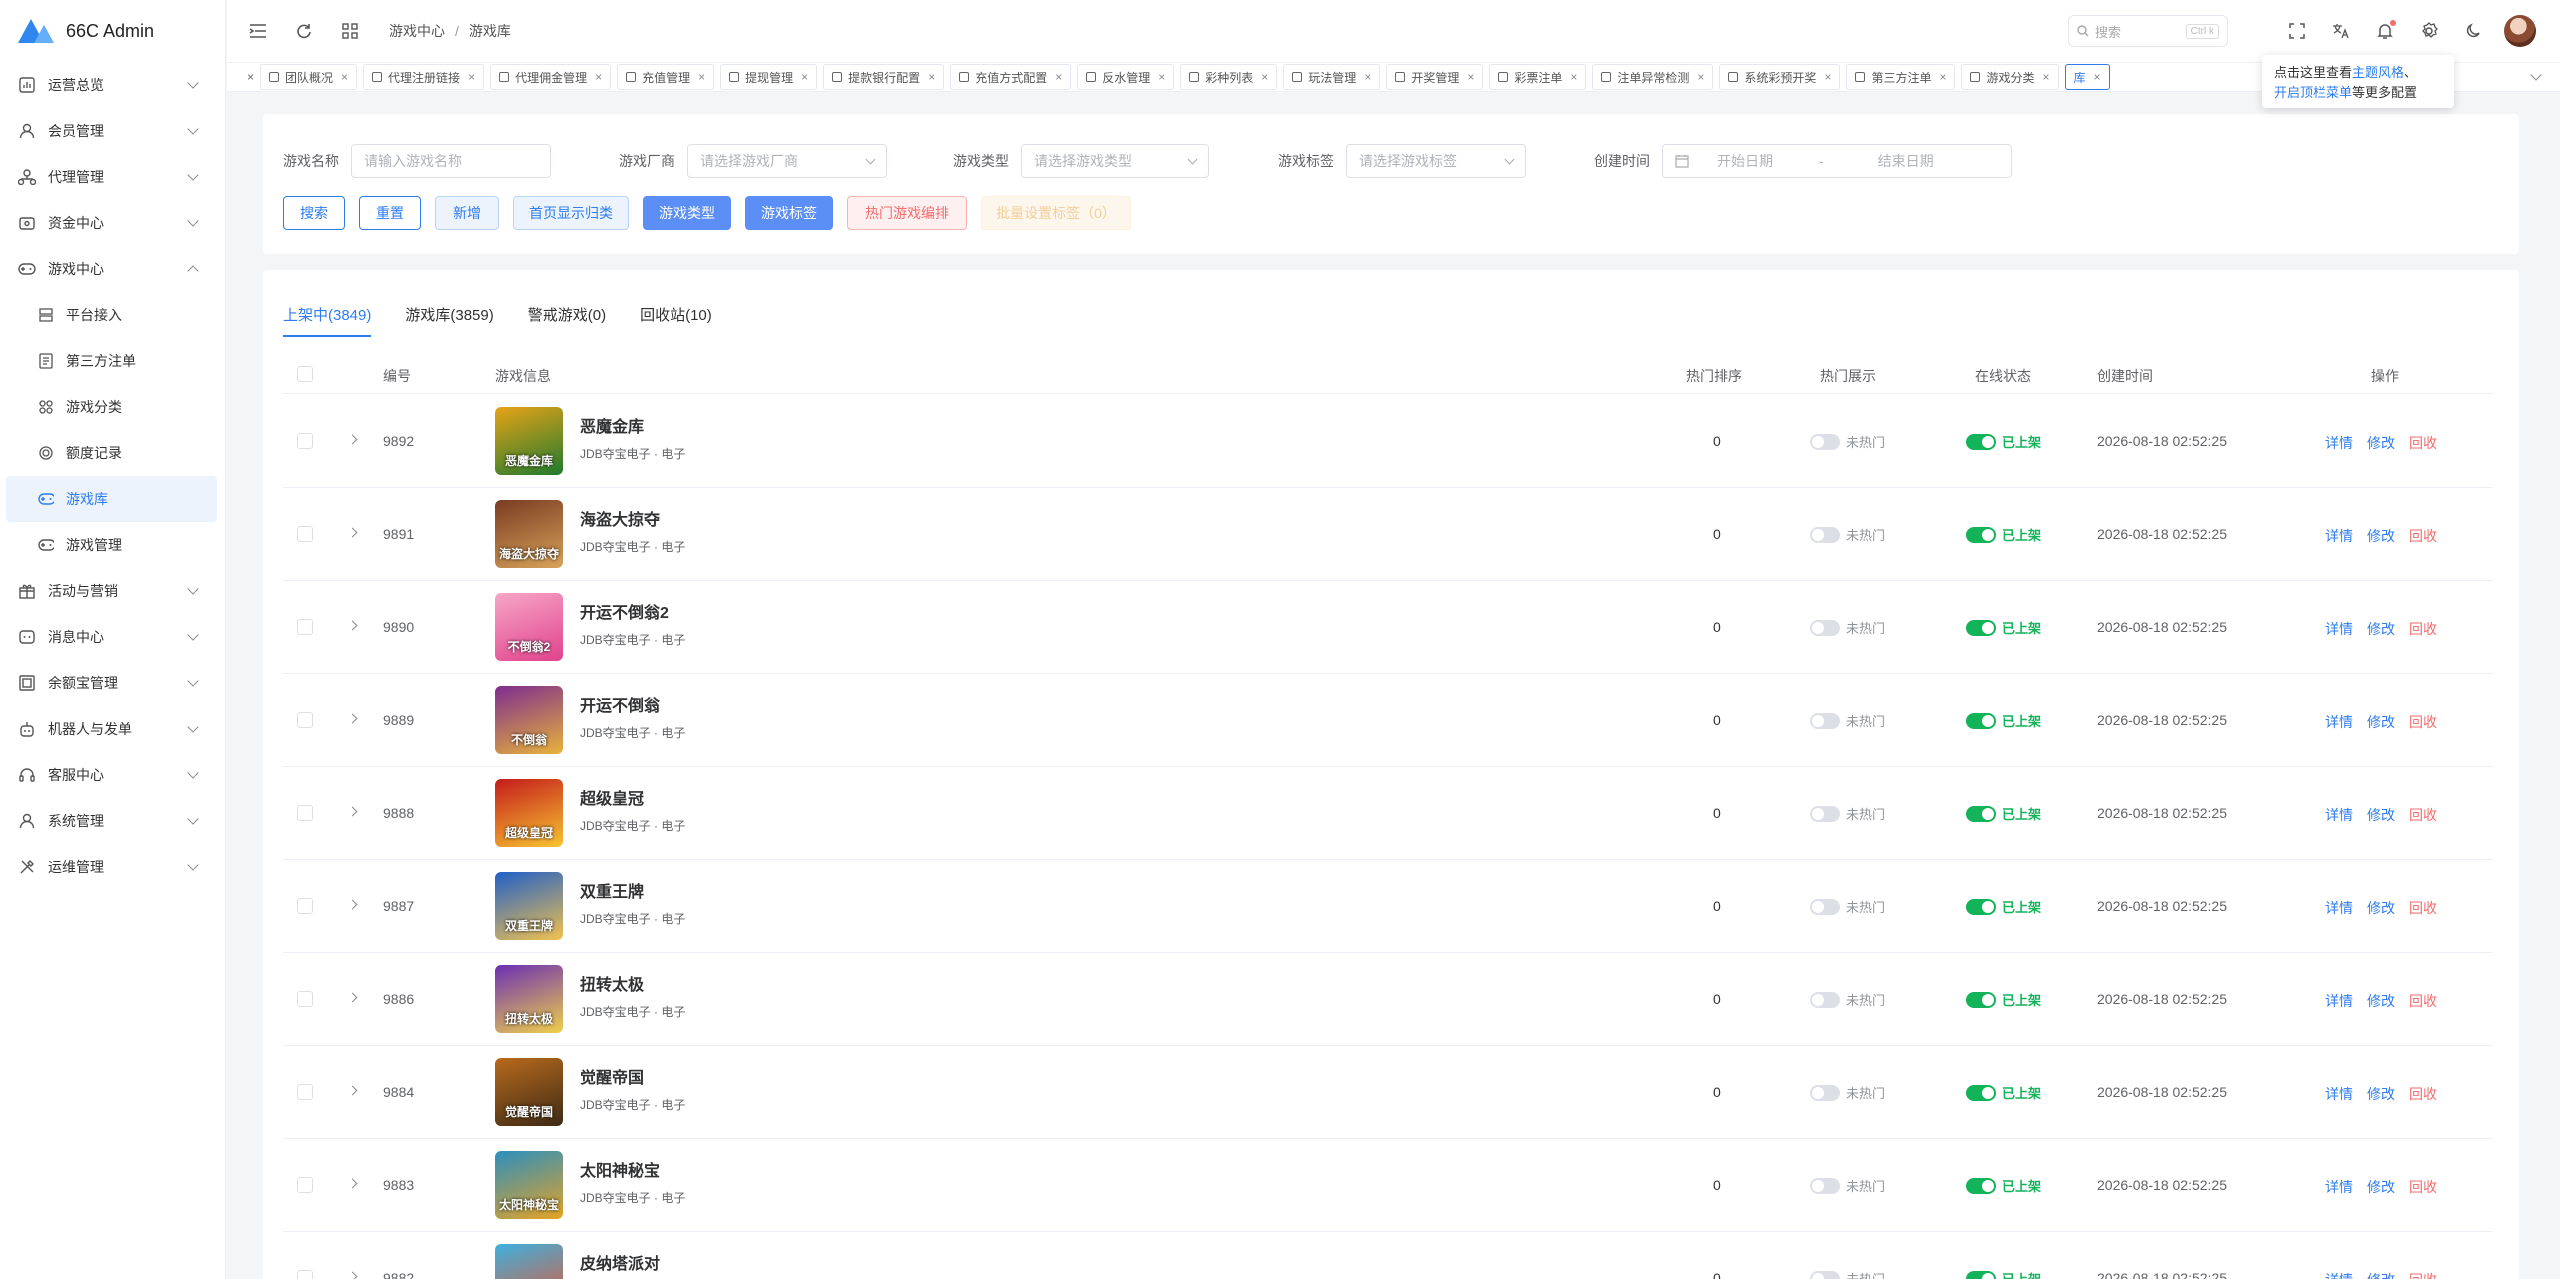  I want to click on sidebar-subitem-2: 游戏分类, so click(112, 407).